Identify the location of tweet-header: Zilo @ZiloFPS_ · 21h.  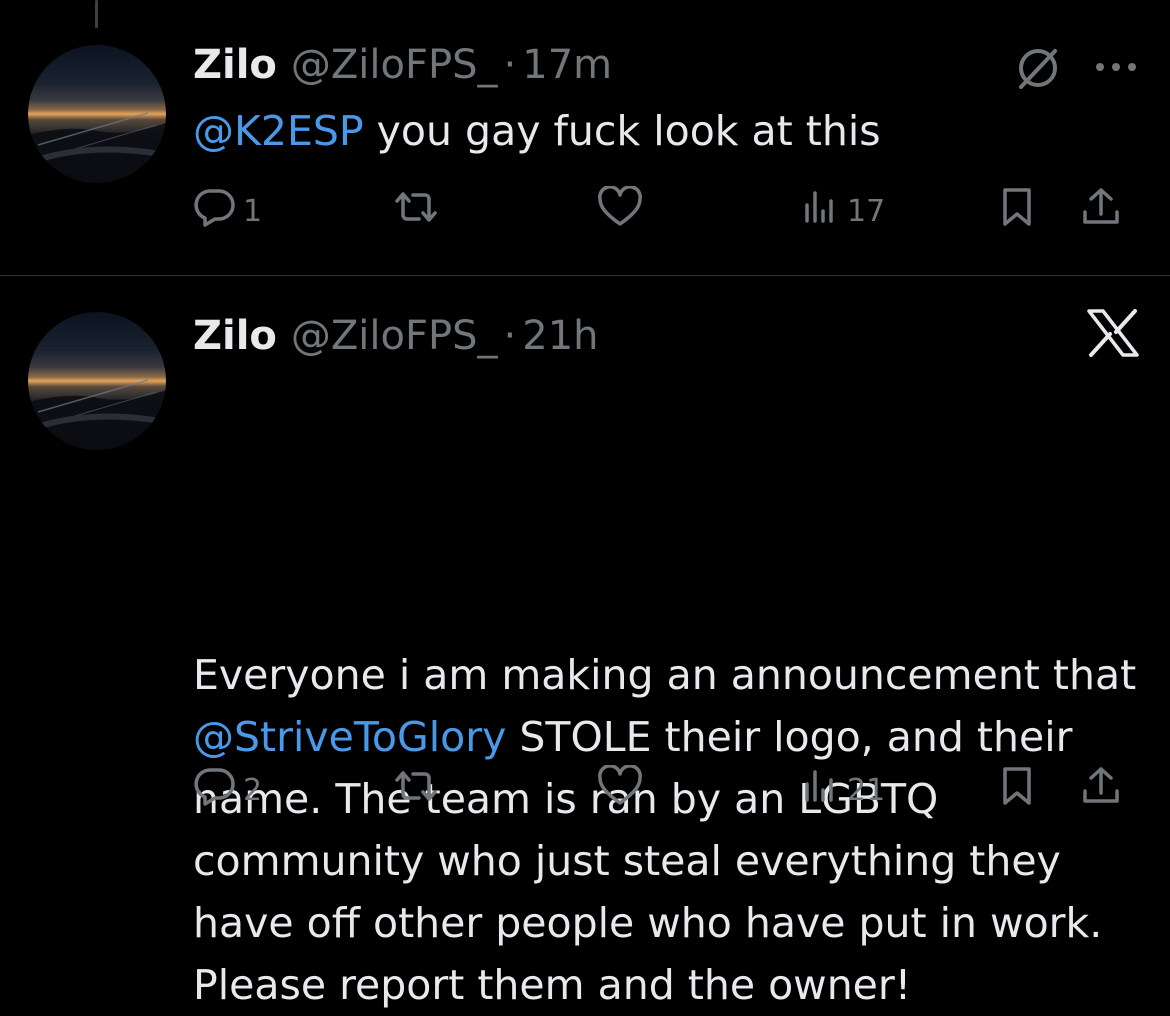
(396, 336).